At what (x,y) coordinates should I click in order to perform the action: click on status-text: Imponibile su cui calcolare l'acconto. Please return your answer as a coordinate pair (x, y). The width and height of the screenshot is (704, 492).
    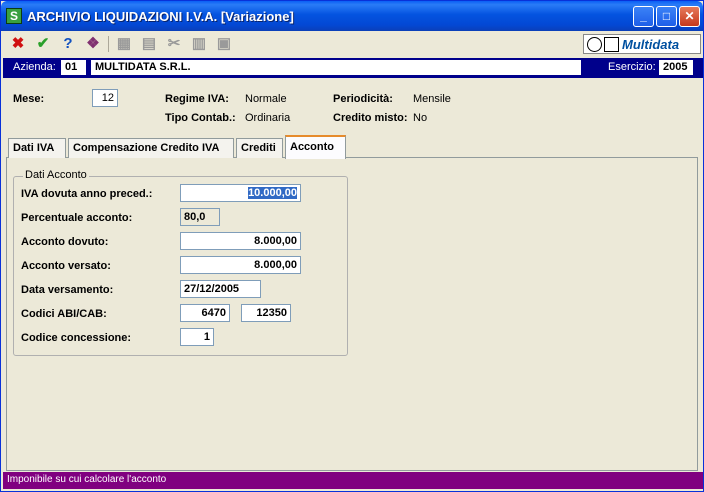
    Looking at the image, I should click on (87, 479).